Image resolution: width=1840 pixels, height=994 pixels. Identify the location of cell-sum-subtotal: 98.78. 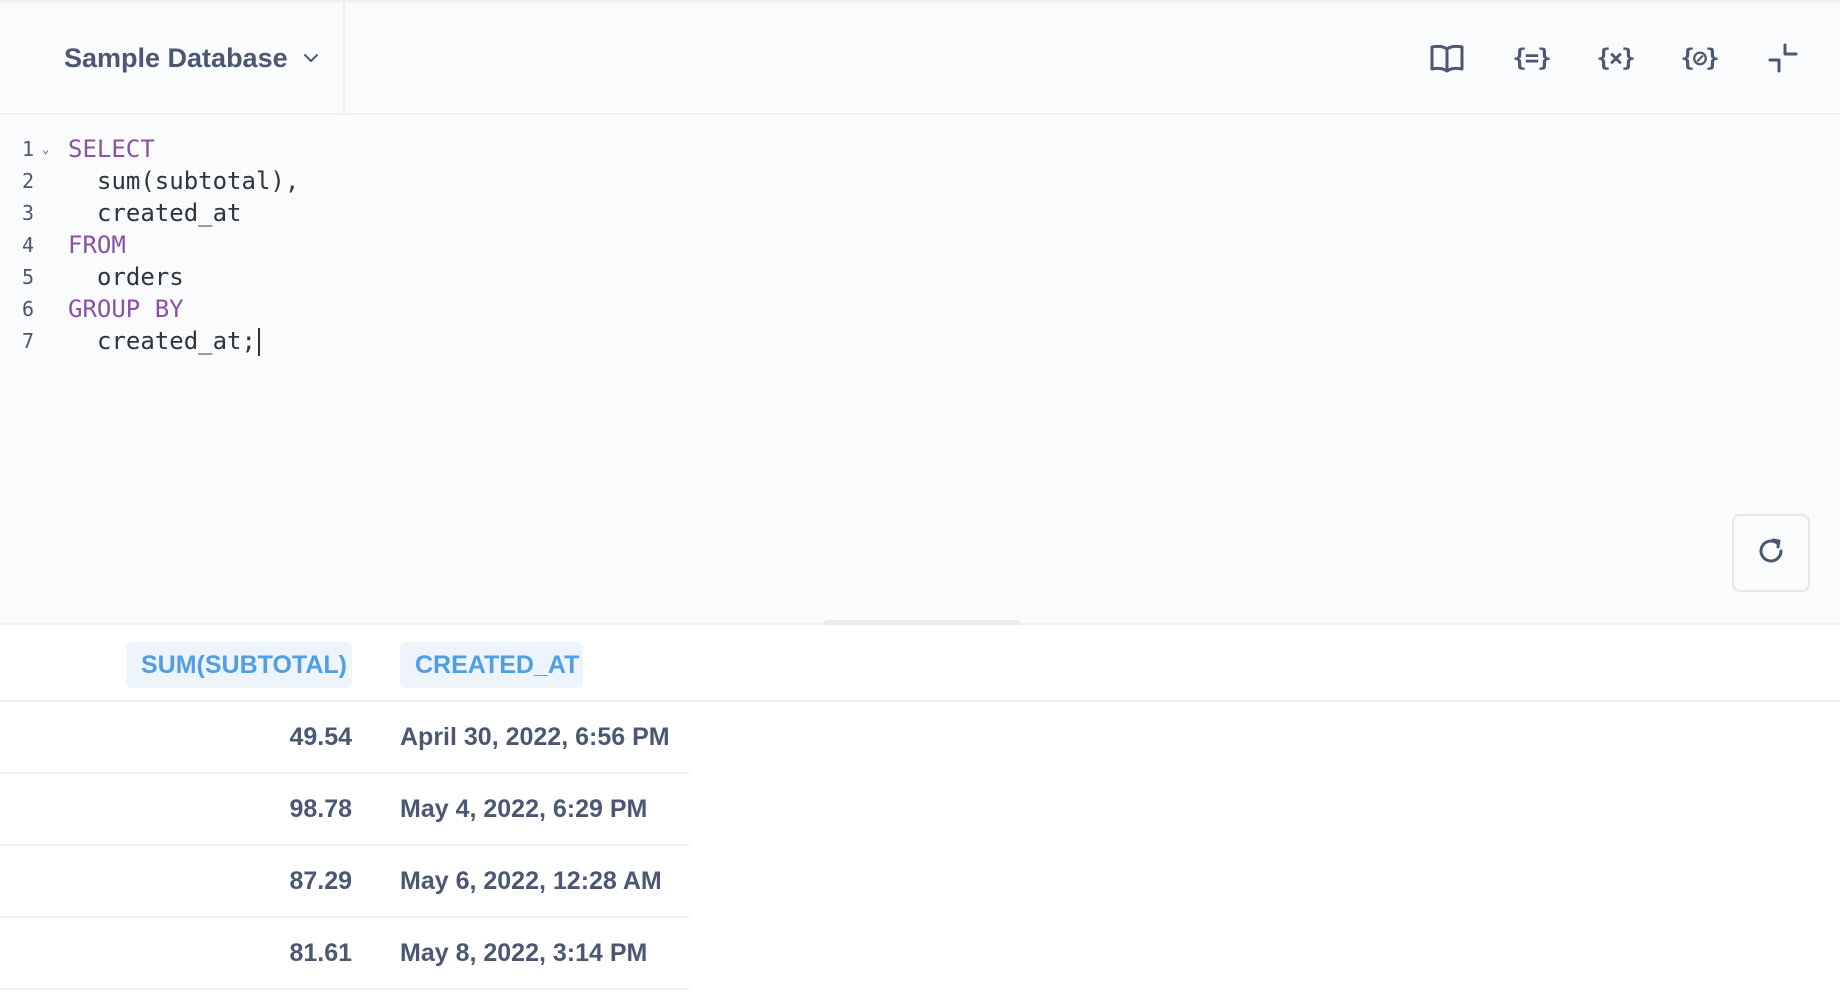
(320, 809).